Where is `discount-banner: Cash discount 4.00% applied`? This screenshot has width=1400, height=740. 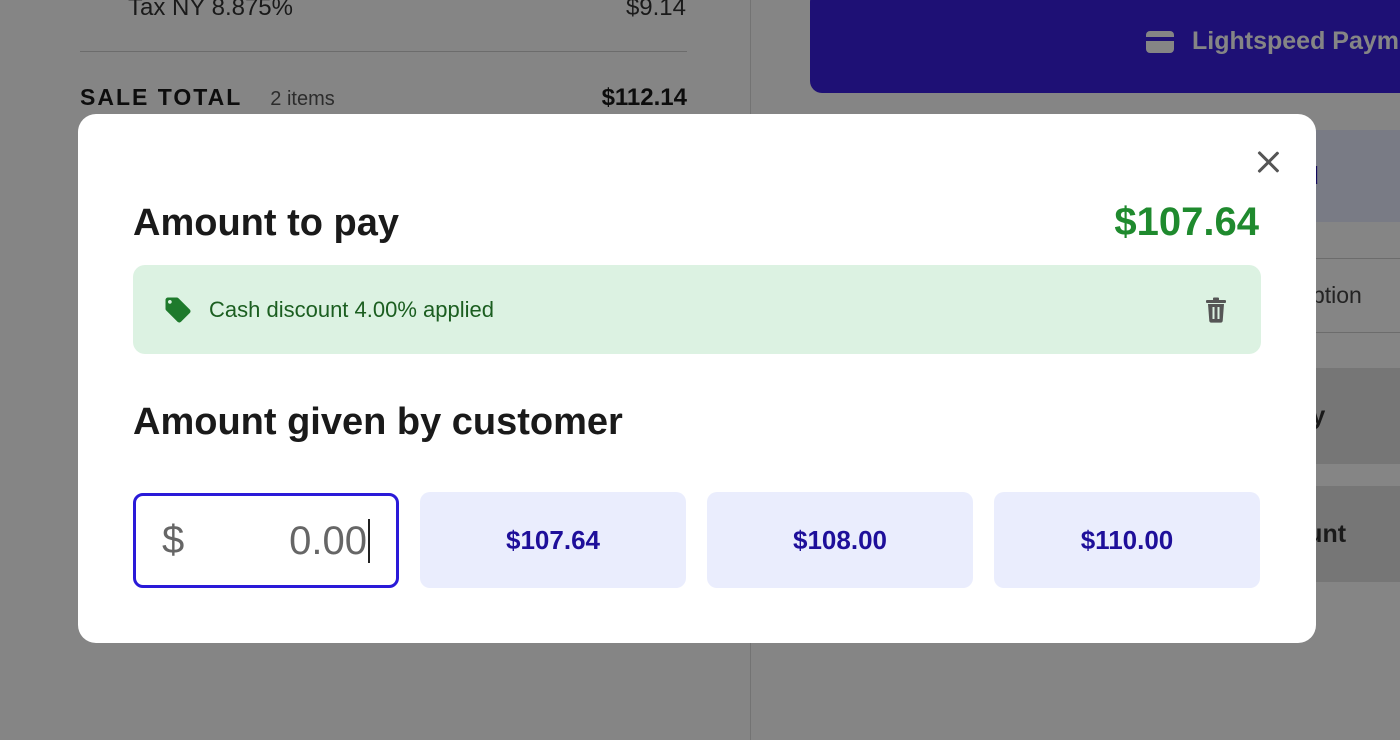
discount-banner: Cash discount 4.00% applied is located at coordinates (697, 309).